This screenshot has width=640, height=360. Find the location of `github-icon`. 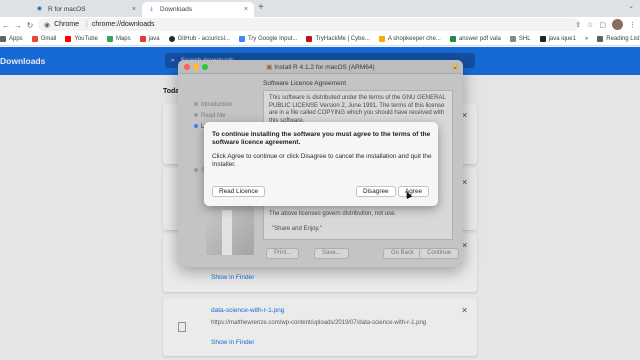

github-icon is located at coordinates (171, 39).